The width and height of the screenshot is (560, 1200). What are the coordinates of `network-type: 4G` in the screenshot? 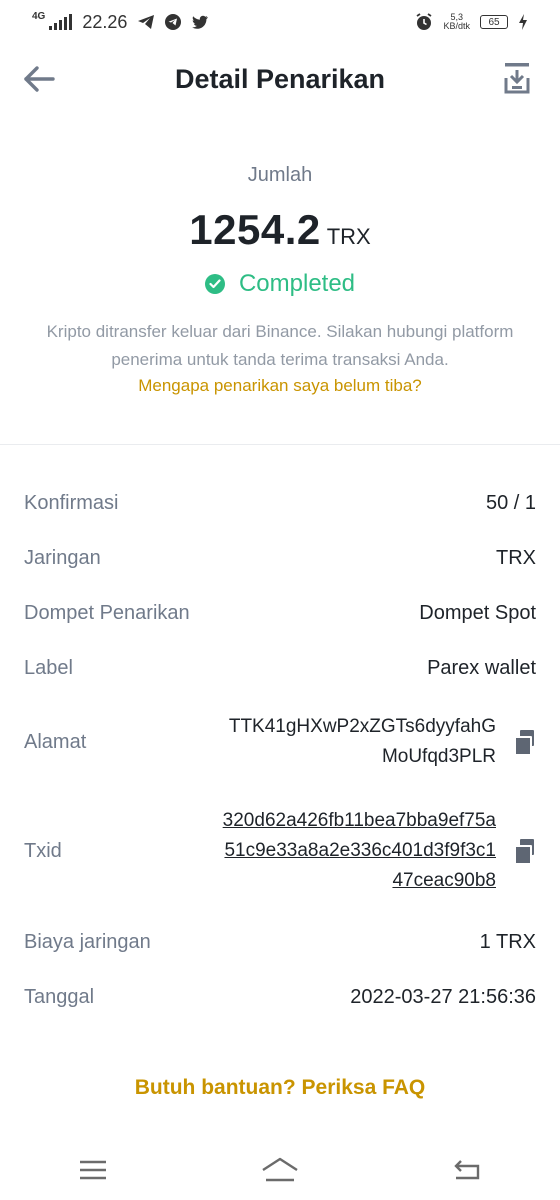 It's located at (39, 16).